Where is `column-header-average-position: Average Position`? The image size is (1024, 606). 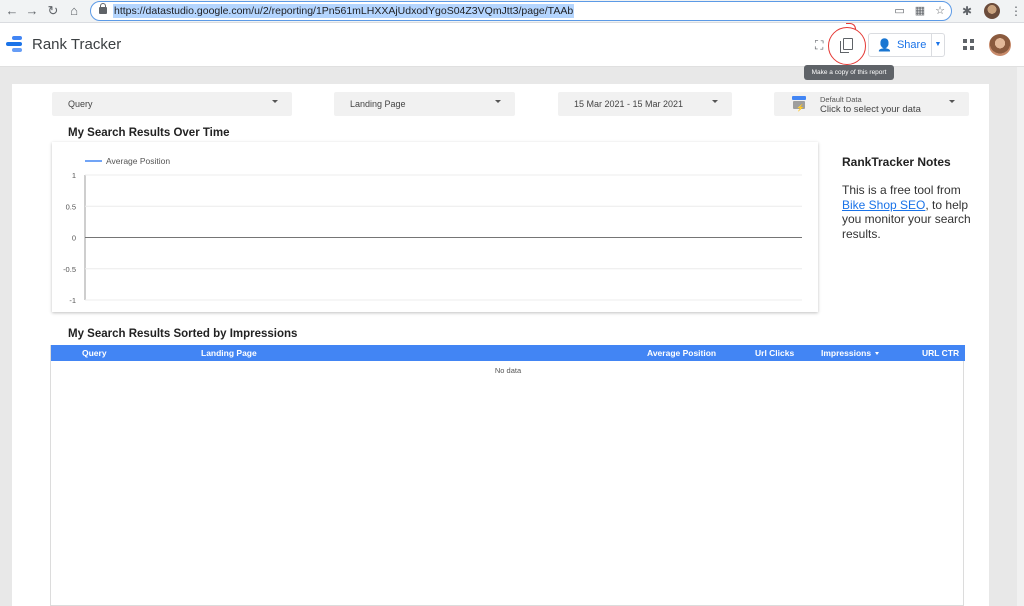 column-header-average-position: Average Position is located at coordinates (681, 353).